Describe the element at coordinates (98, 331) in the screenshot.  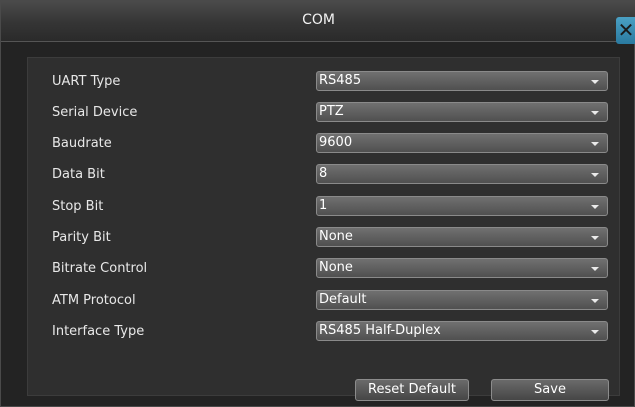
I see `interface-type-label: Interface Type` at that location.